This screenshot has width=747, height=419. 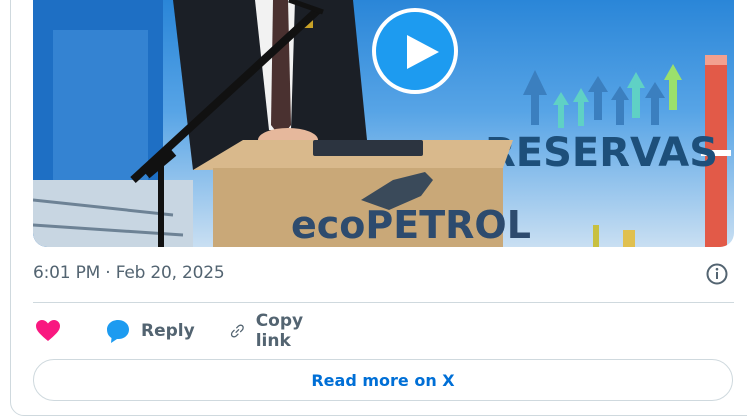 I want to click on reply-bubble-icon, so click(x=118, y=331).